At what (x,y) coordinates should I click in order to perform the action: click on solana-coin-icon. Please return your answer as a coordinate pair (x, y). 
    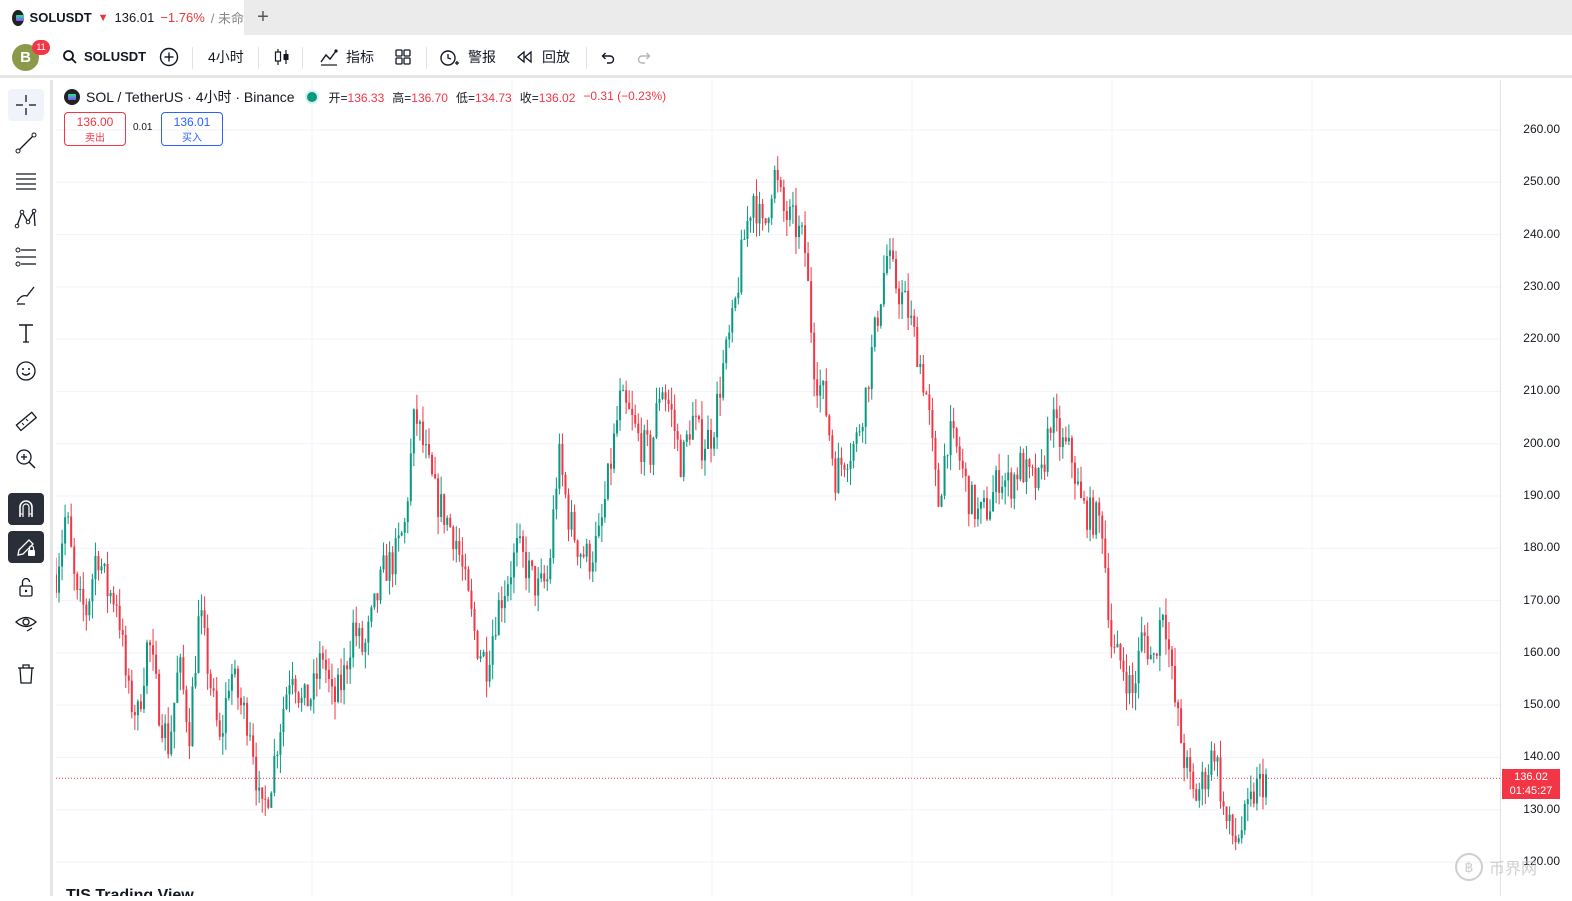
    Looking at the image, I should click on (72, 97).